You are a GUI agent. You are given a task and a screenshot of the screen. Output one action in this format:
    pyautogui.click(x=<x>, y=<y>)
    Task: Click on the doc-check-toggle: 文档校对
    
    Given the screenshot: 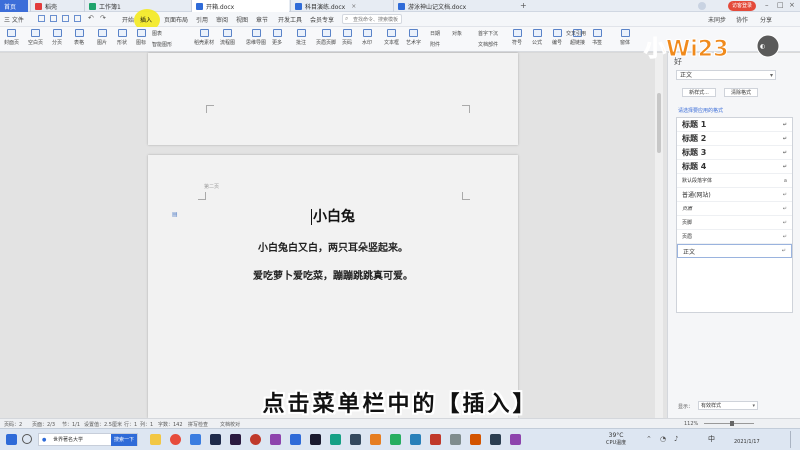 What is the action you would take?
    pyautogui.click(x=230, y=424)
    